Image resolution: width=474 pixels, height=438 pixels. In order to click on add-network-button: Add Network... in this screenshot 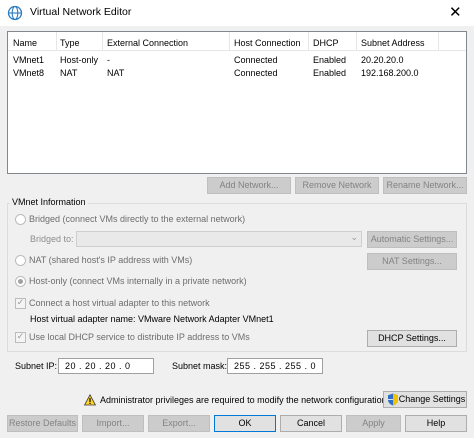, I will do `click(249, 185)`.